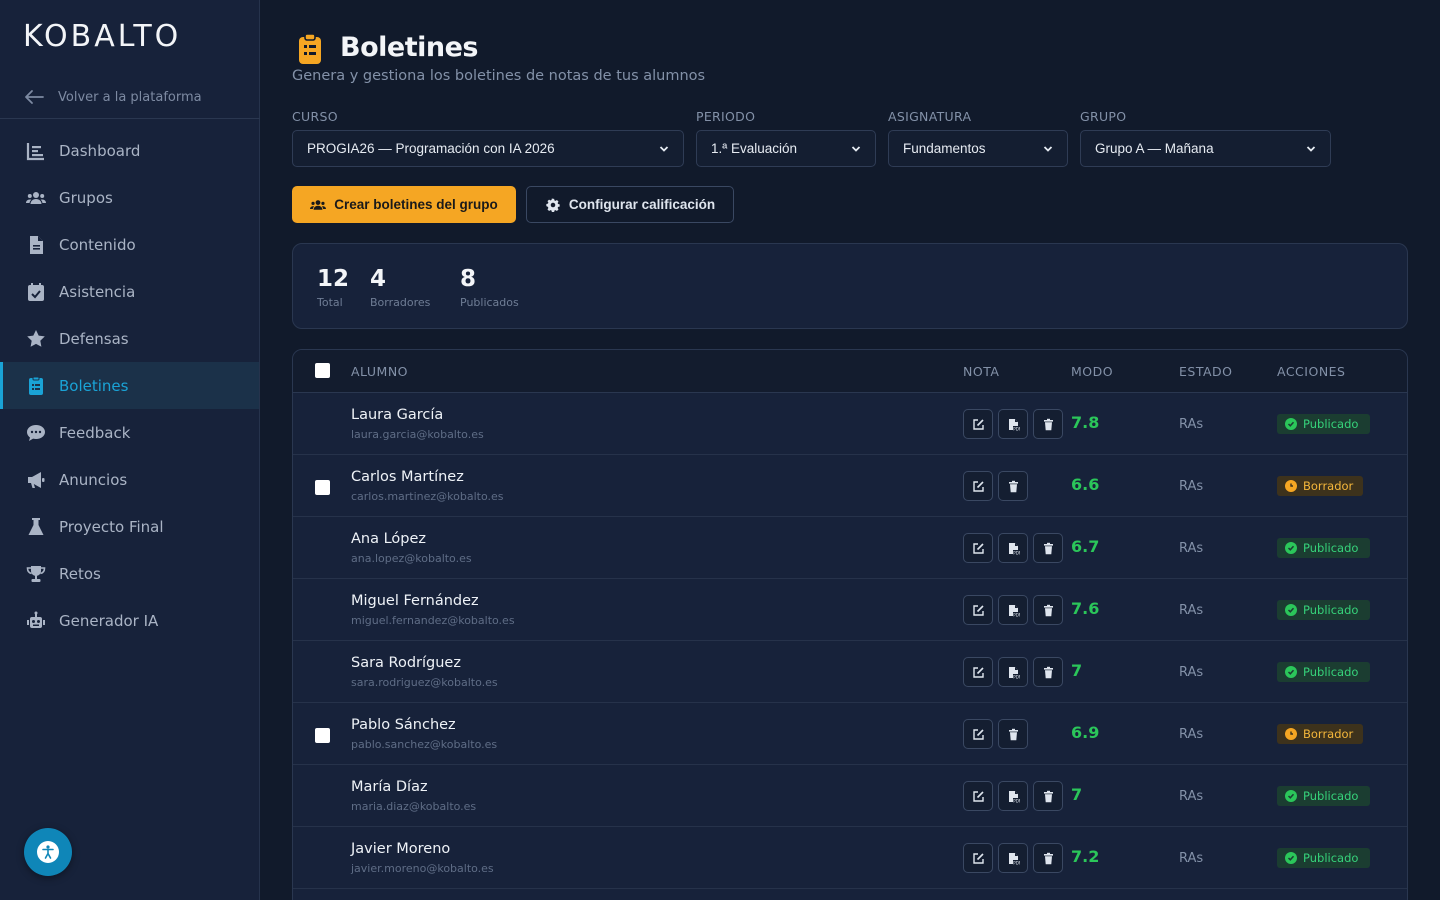 This screenshot has height=900, width=1440. What do you see at coordinates (130, 118) in the screenshot?
I see `sidebar-divider` at bounding box center [130, 118].